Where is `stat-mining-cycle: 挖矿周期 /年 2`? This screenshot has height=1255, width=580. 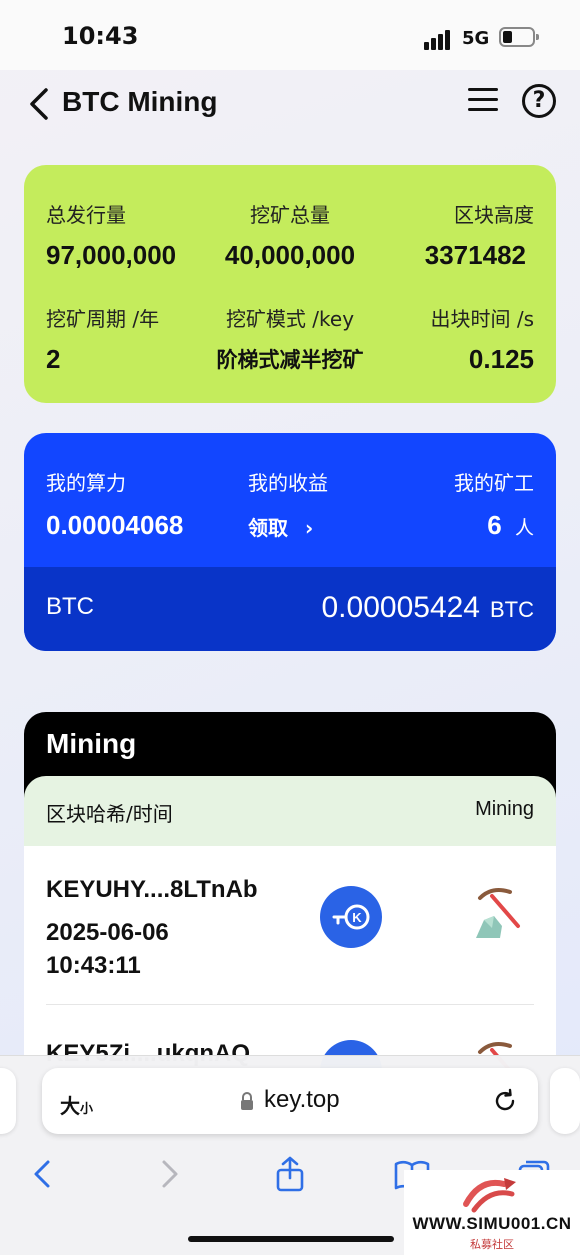
stat-mining-cycle: 挖矿周期 /年 2 is located at coordinates (102, 339).